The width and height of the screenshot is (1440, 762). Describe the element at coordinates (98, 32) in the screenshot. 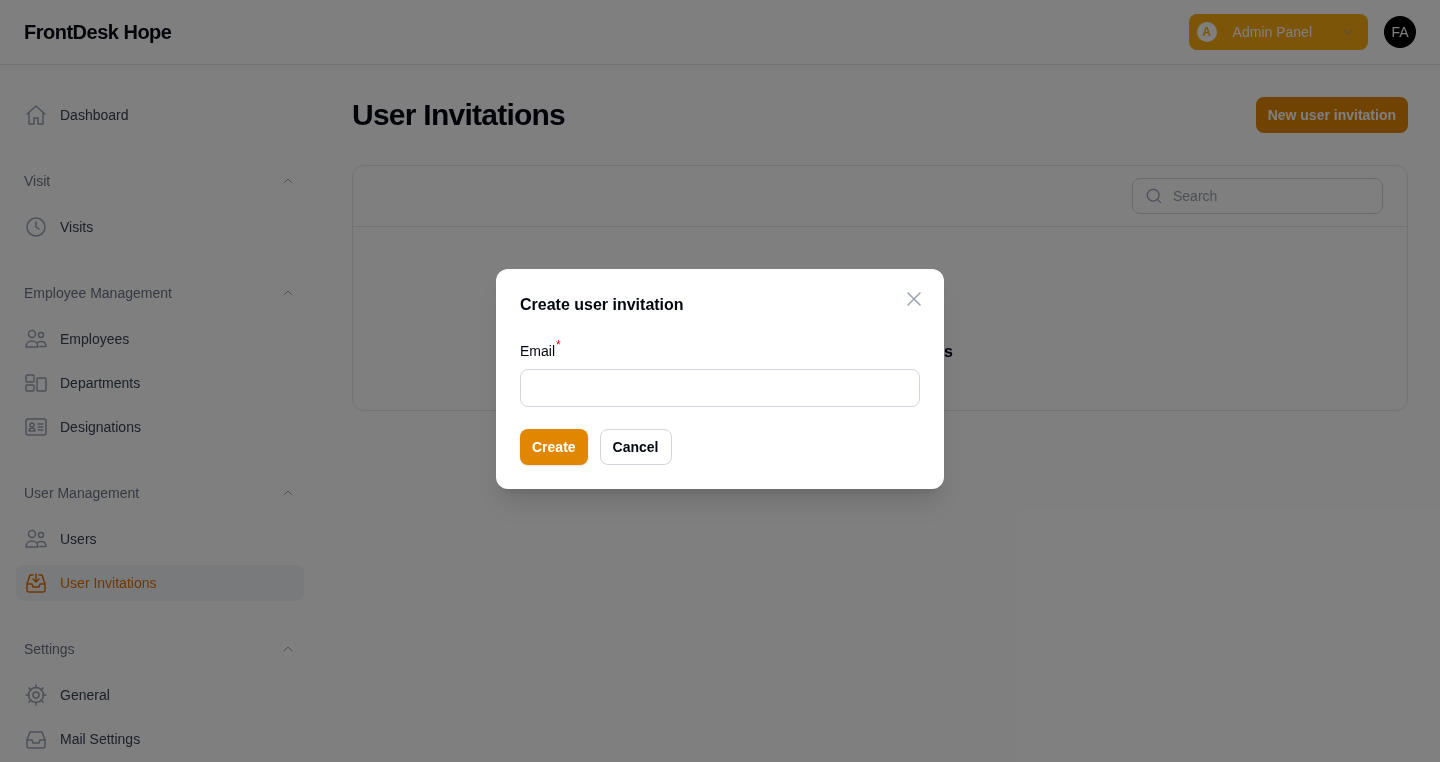

I see `app-name: FrontDesk Hope` at that location.